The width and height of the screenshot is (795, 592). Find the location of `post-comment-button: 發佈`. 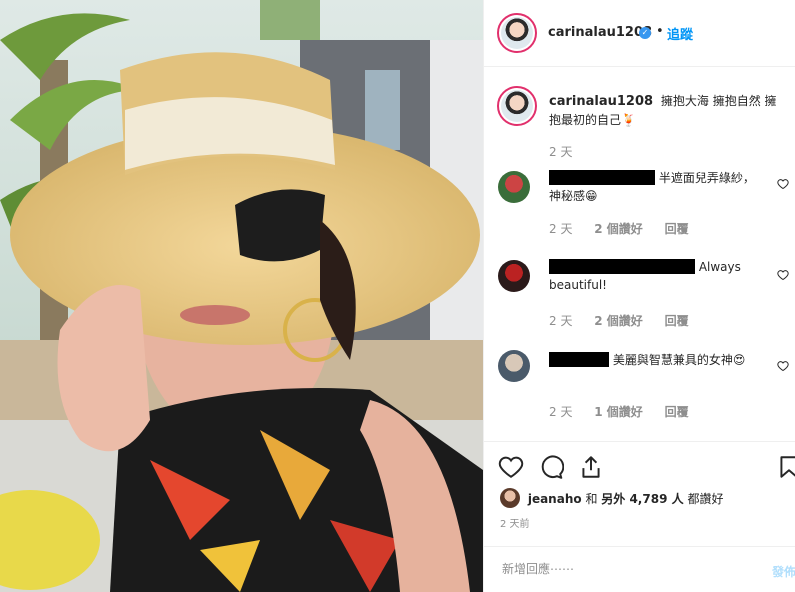

post-comment-button: 發佈 is located at coordinates (783, 571).